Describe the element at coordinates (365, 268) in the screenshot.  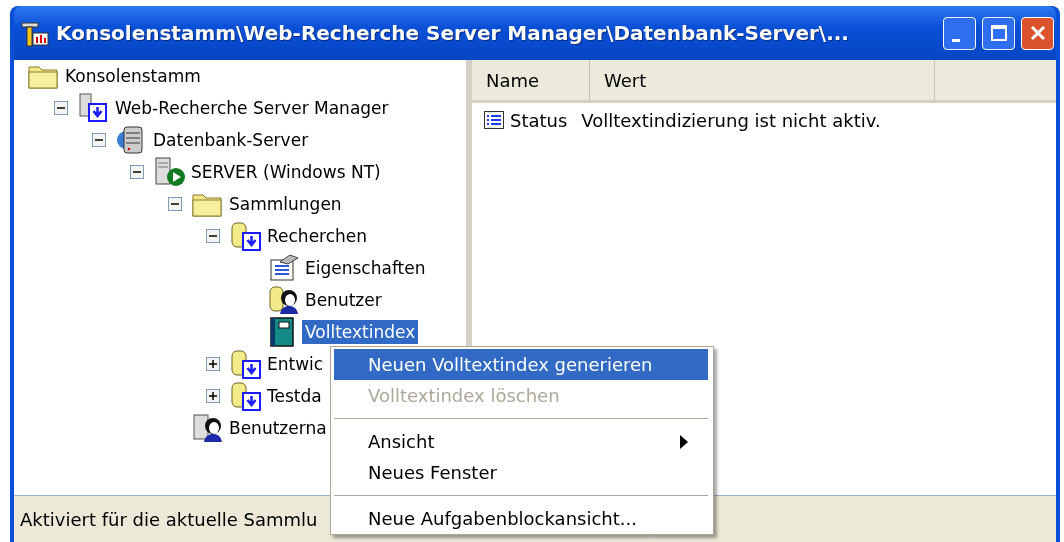
I see `tree-item: Eigenschaften` at that location.